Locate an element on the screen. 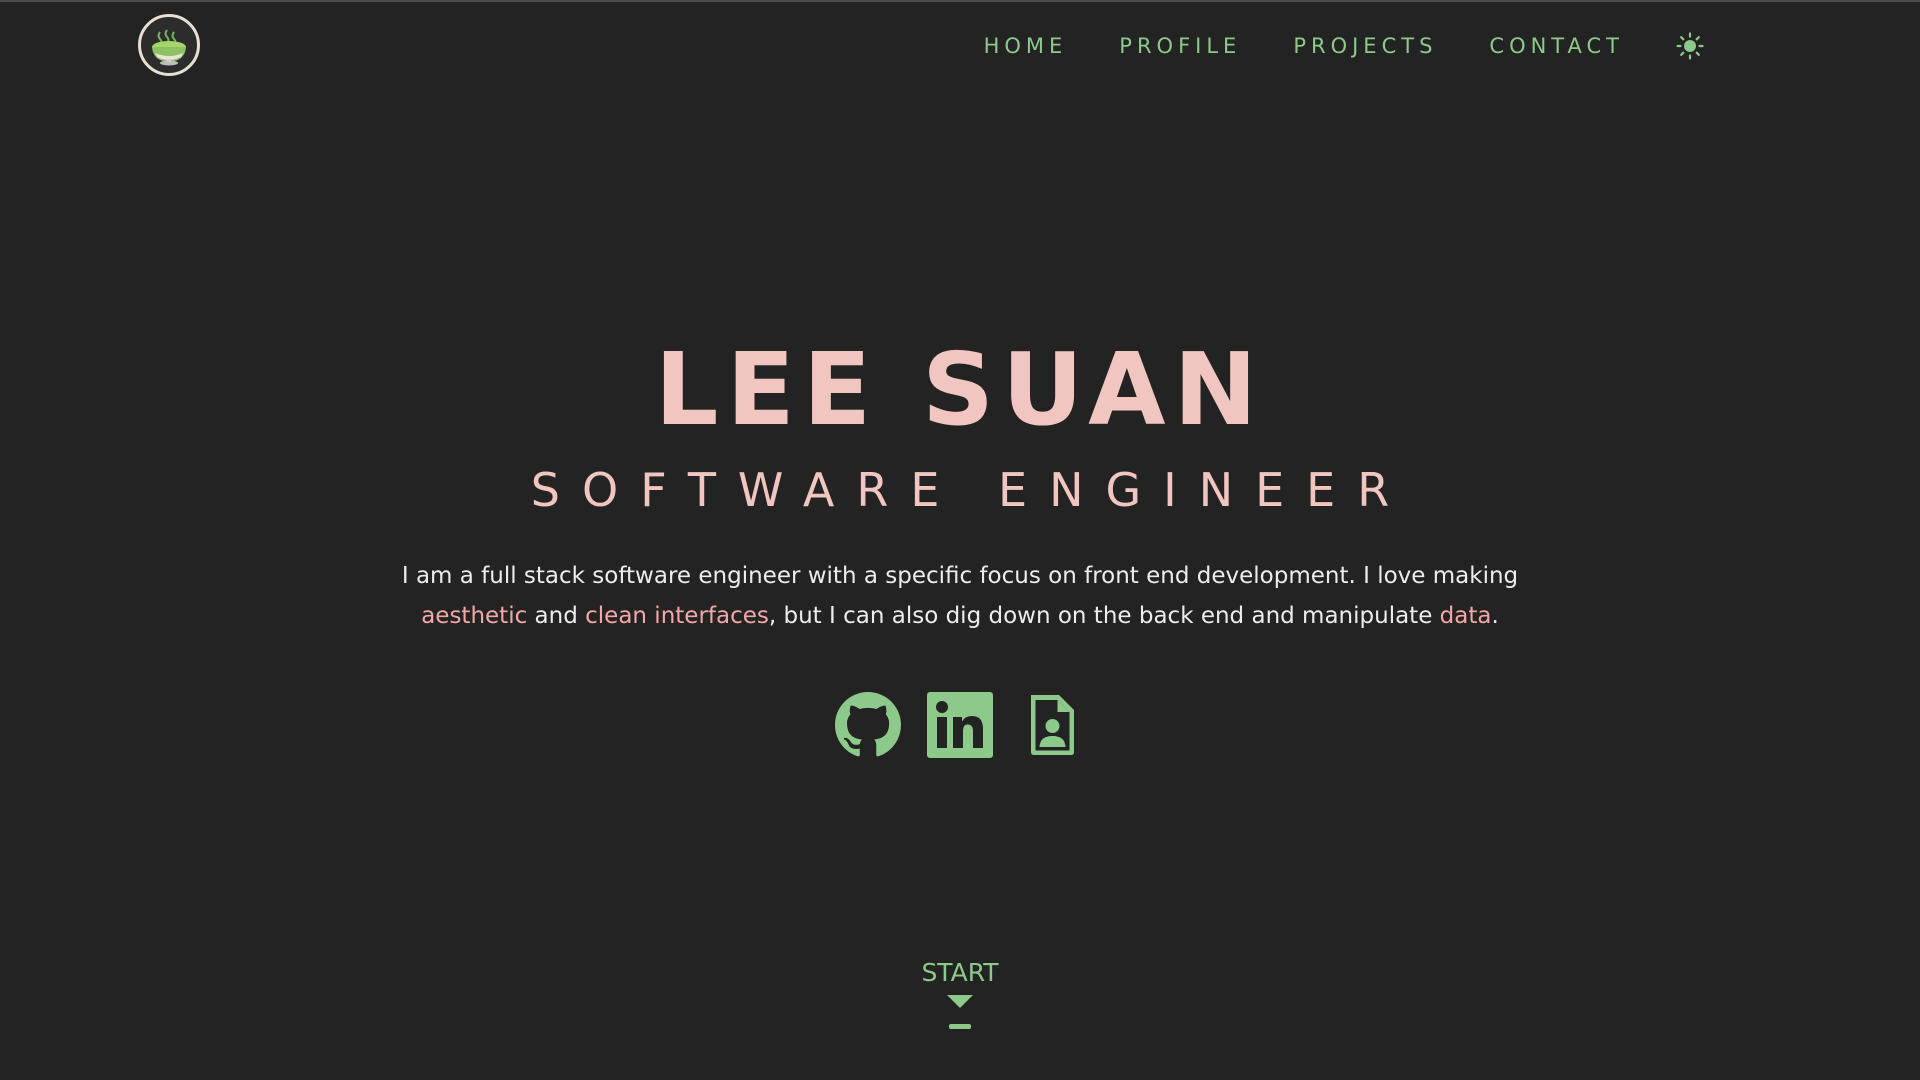  ramen-bowl-icon is located at coordinates (169, 45).